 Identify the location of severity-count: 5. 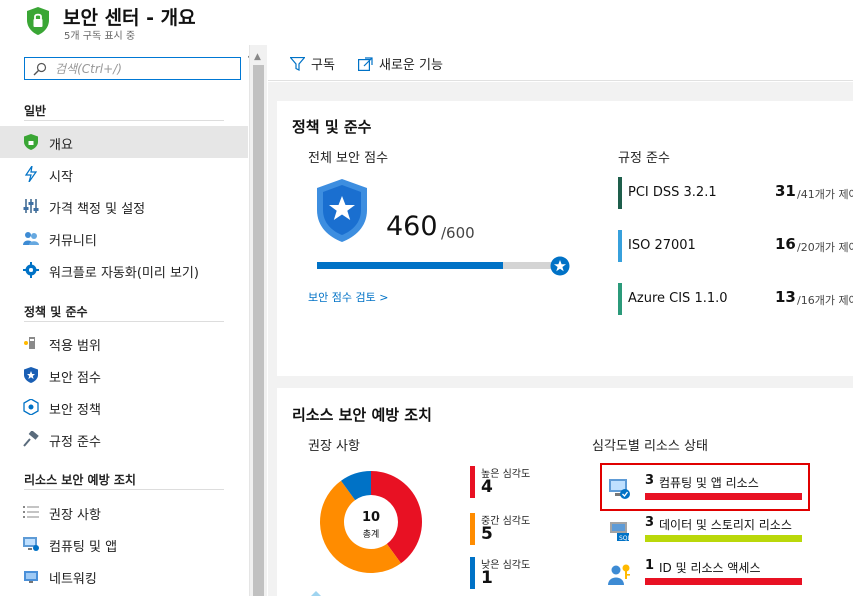
(487, 534).